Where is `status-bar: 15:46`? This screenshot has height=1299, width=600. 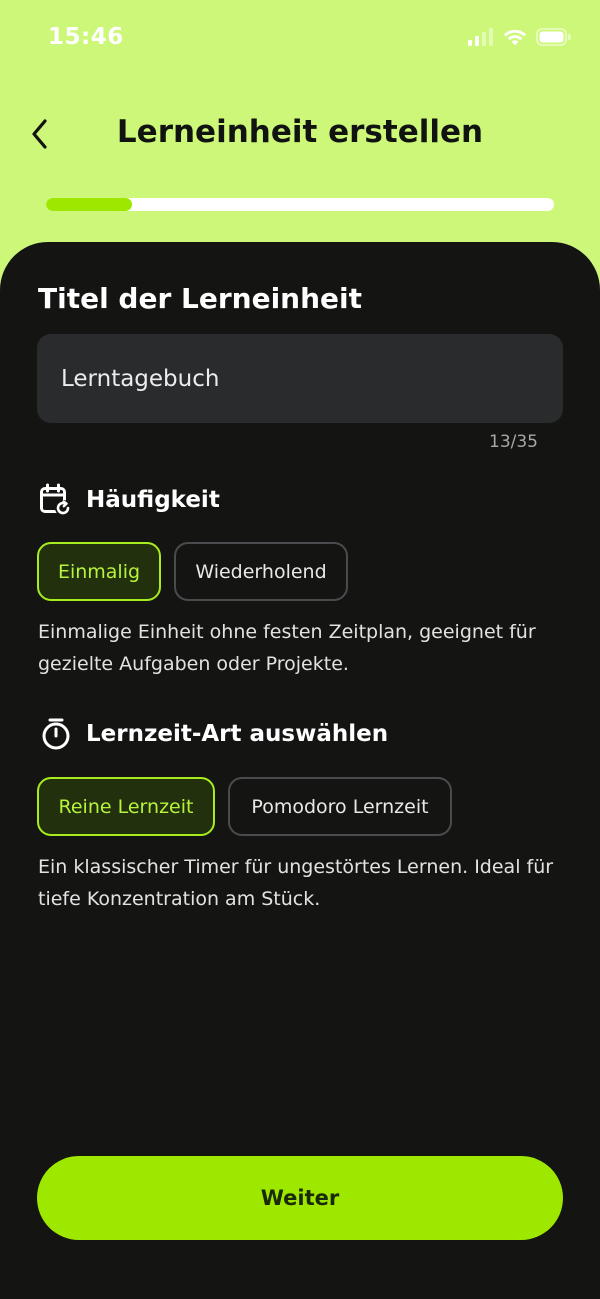
status-bar: 15:46 is located at coordinates (300, 40).